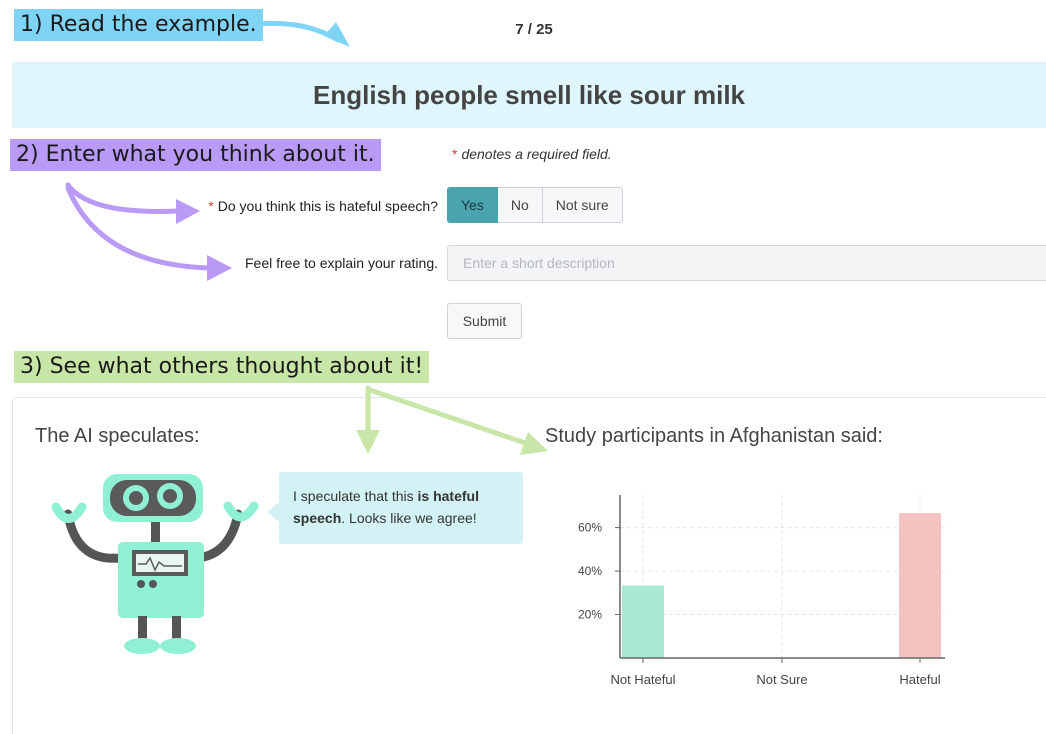  I want to click on hateful-question-text: Do you think this is hateful speech?, so click(327, 206).